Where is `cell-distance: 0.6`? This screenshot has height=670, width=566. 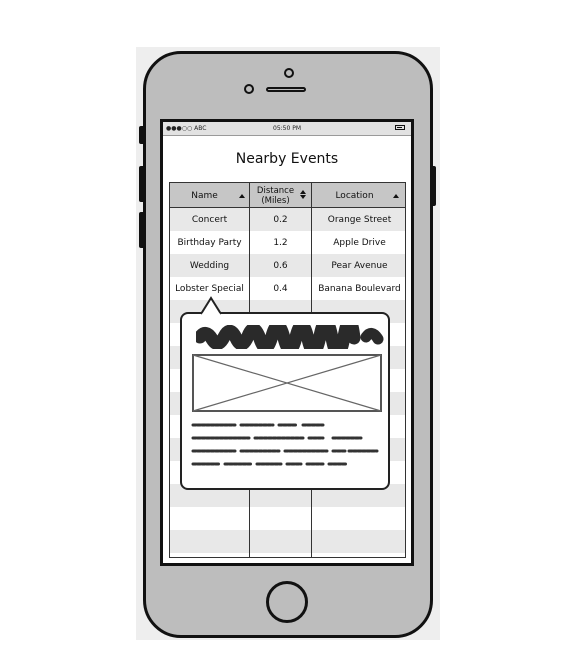 cell-distance: 0.6 is located at coordinates (280, 265).